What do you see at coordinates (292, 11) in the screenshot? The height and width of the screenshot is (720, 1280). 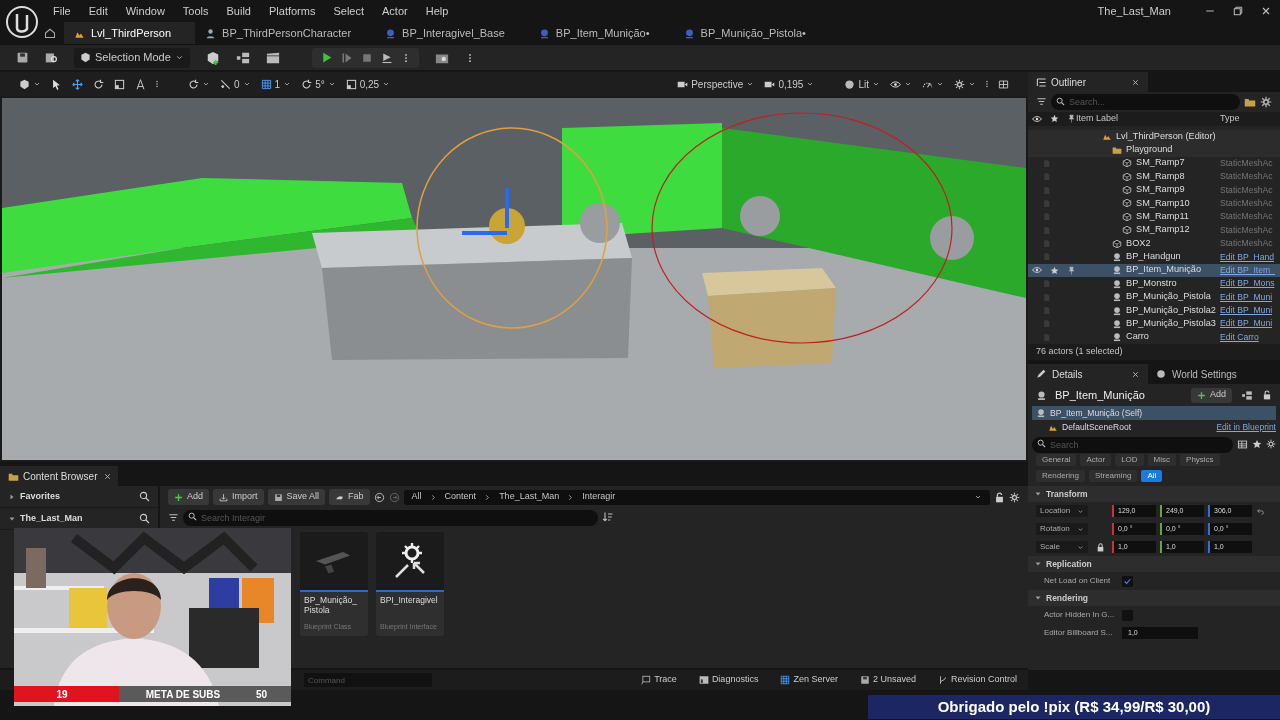 I see `menu-item: Platforms` at bounding box center [292, 11].